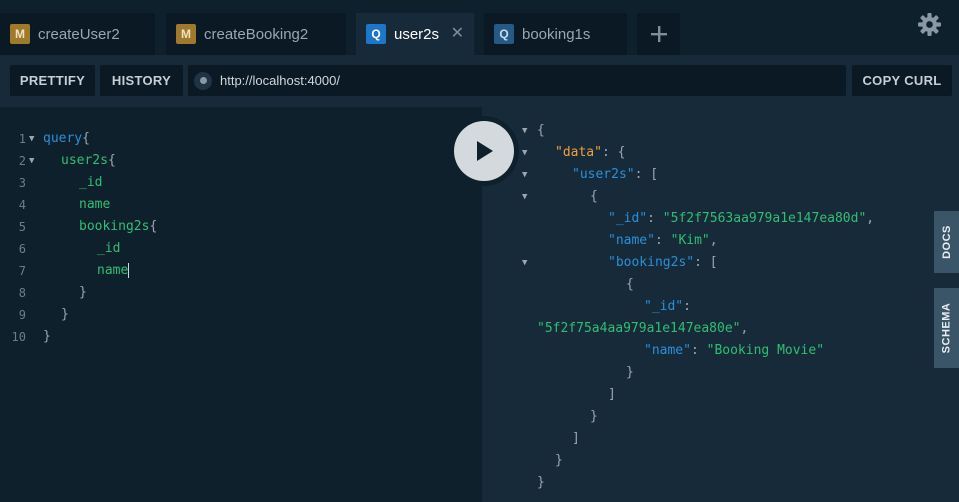 The image size is (959, 502). What do you see at coordinates (280, 80) in the screenshot?
I see `endpoint-url-text: http://localhost:4000/` at bounding box center [280, 80].